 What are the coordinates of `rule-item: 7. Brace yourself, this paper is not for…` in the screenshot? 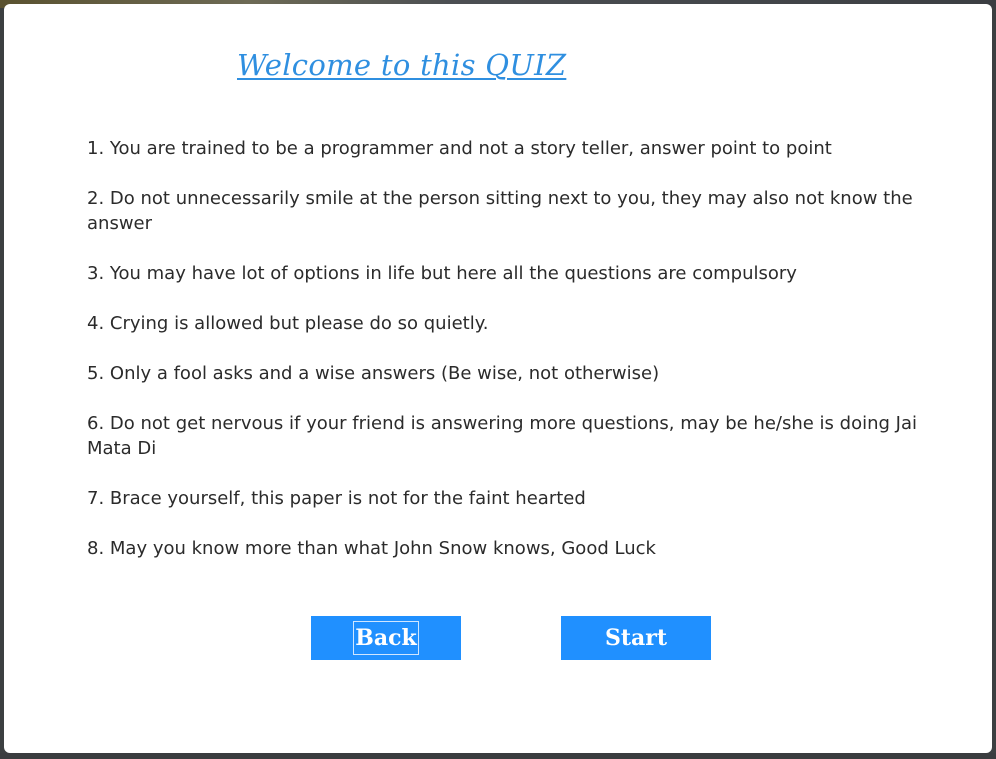 It's located at (336, 498).